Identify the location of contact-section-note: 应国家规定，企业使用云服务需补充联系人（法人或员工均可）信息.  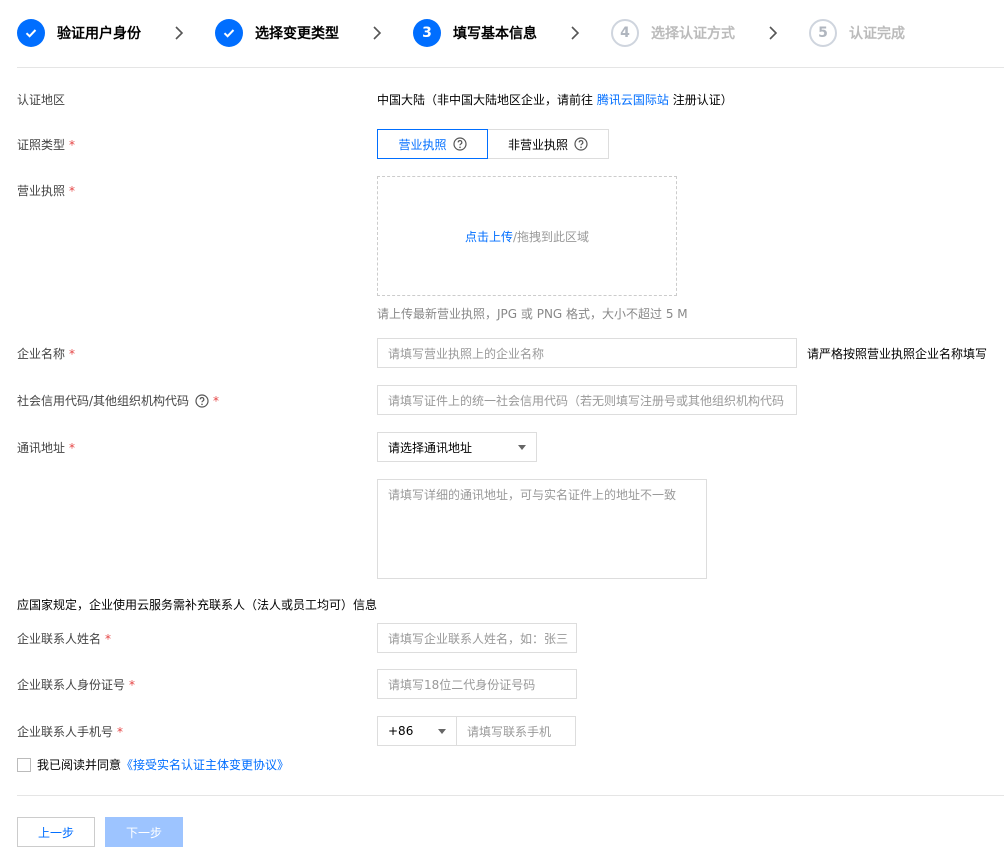
(197, 605).